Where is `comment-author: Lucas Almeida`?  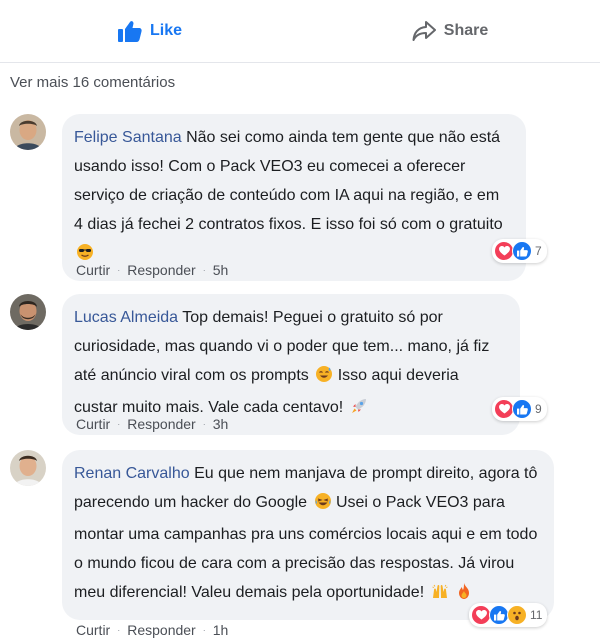 comment-author: Lucas Almeida is located at coordinates (126, 317).